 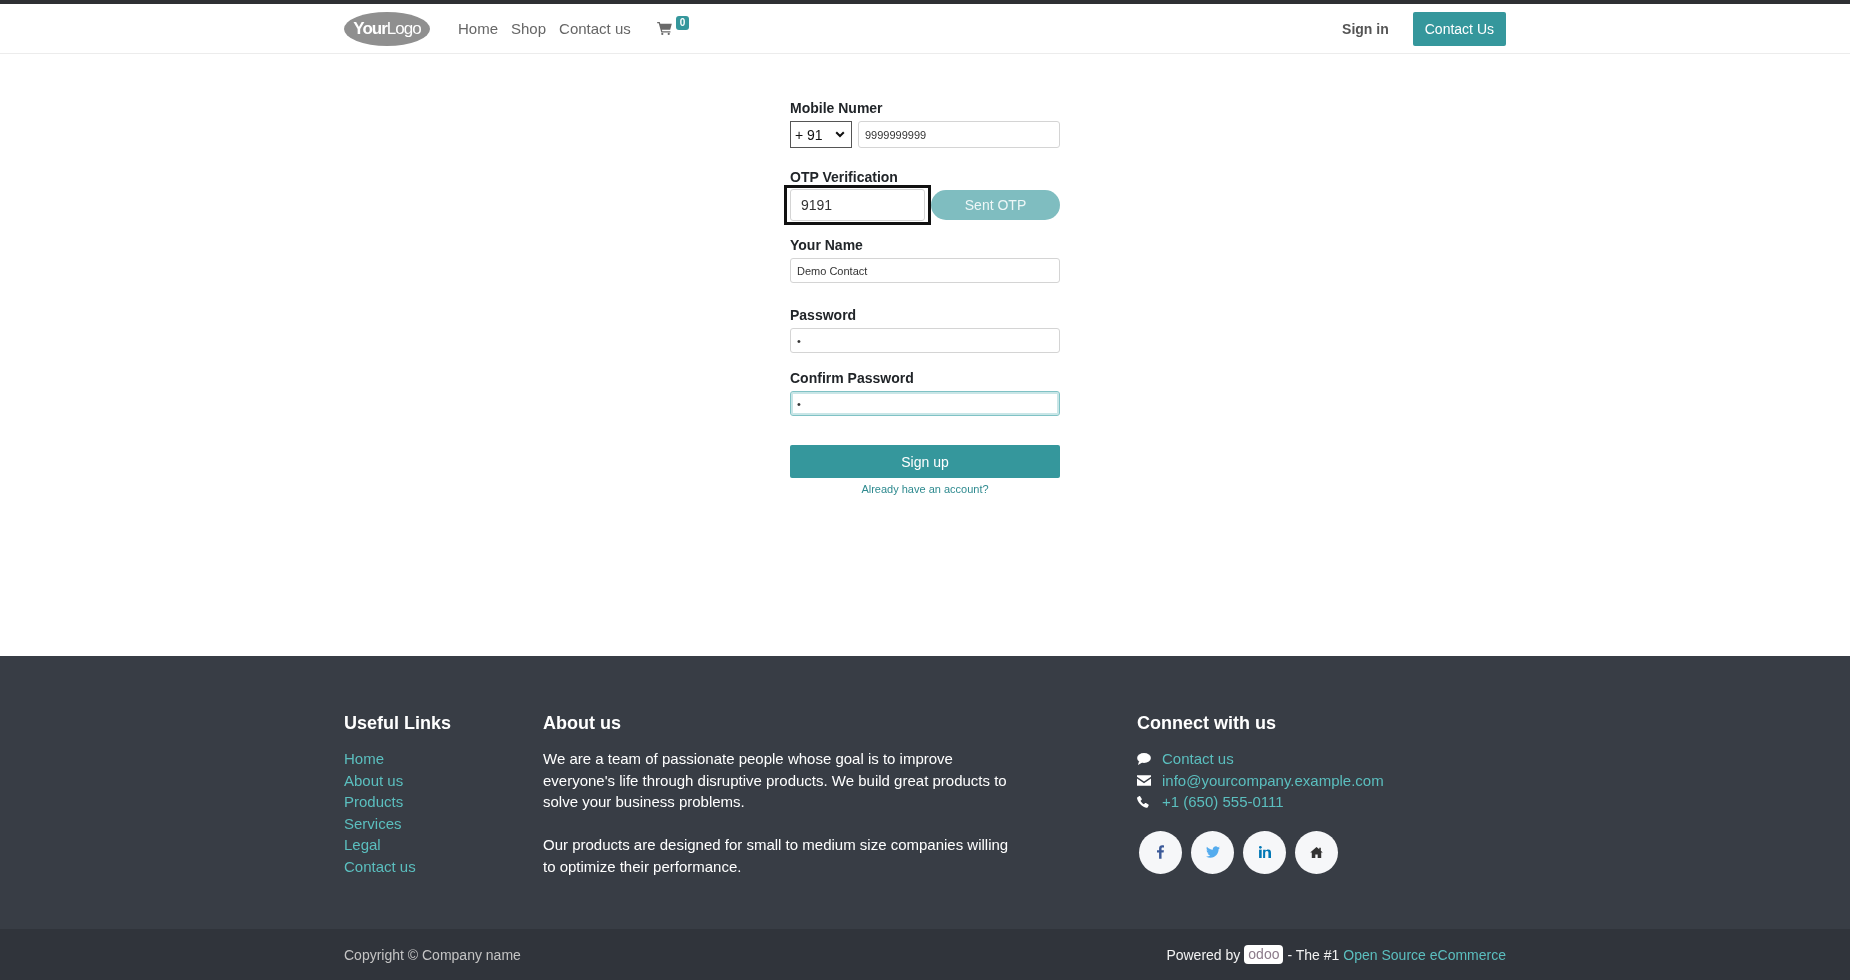 I want to click on text-input: Demo Contact, so click(x=925, y=270).